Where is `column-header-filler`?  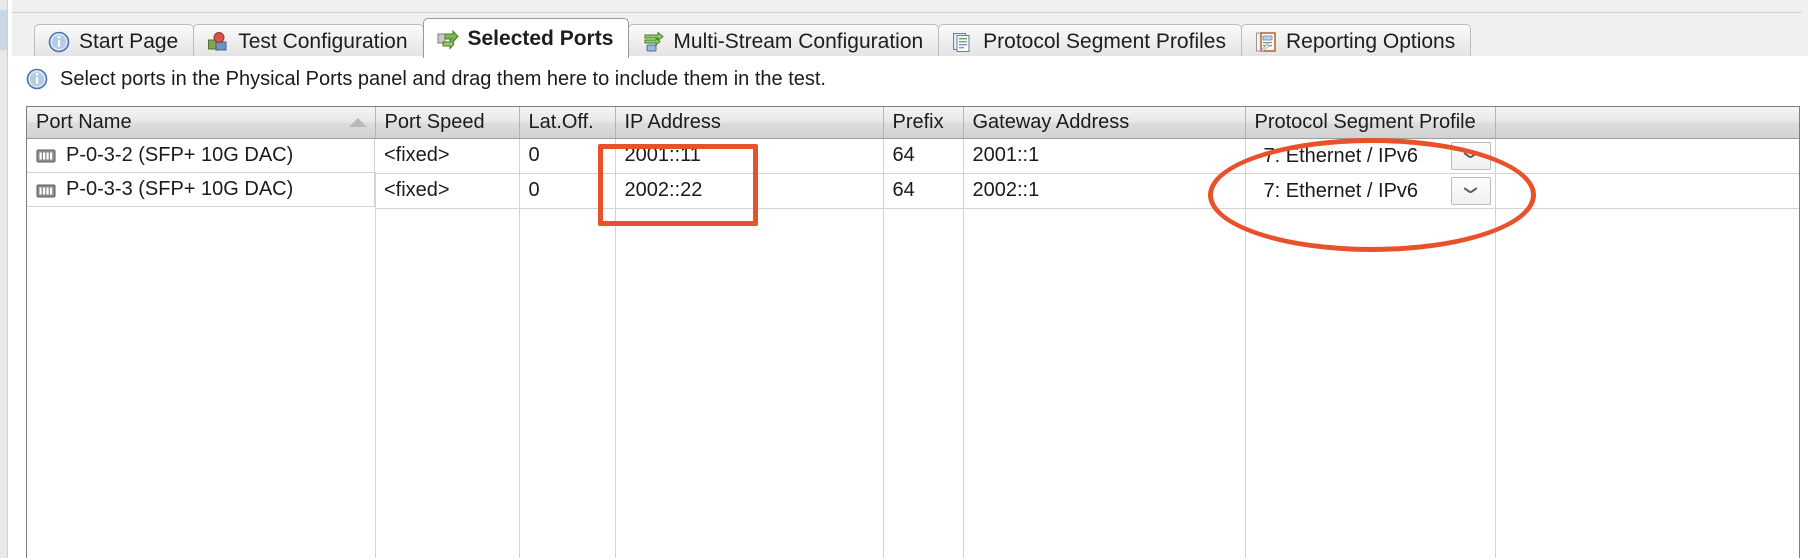
column-header-filler is located at coordinates (1647, 123).